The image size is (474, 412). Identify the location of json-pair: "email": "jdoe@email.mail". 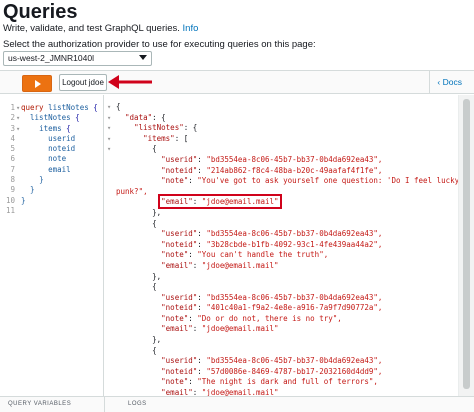
(219, 392).